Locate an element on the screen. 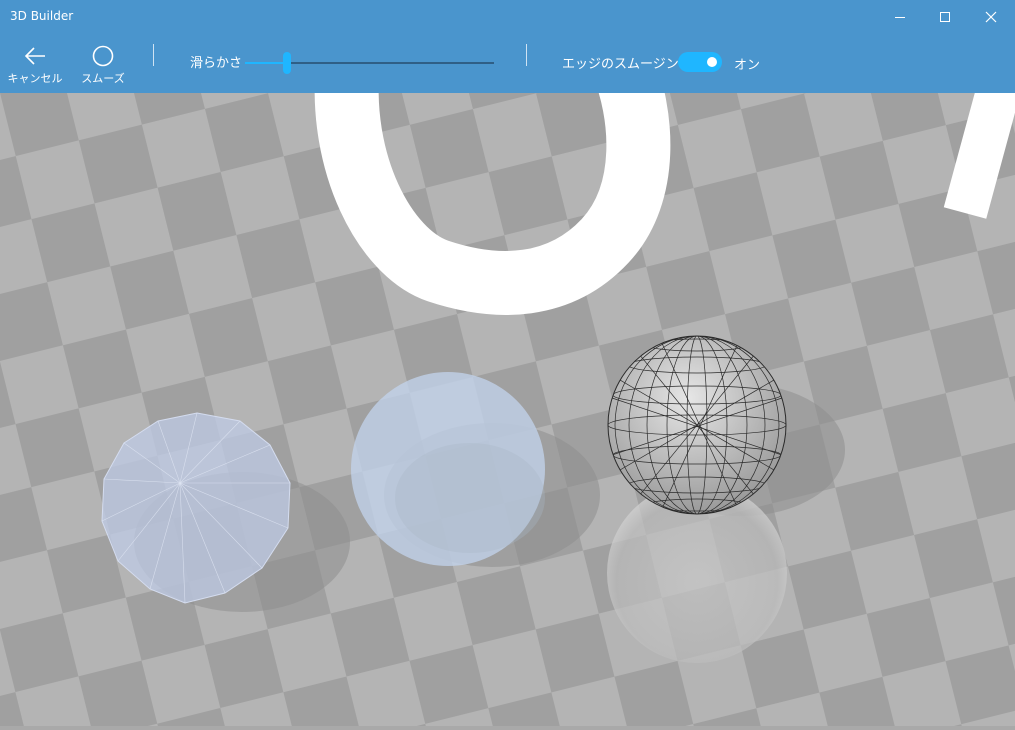 The image size is (1015, 730). minimize-icon is located at coordinates (900, 17).